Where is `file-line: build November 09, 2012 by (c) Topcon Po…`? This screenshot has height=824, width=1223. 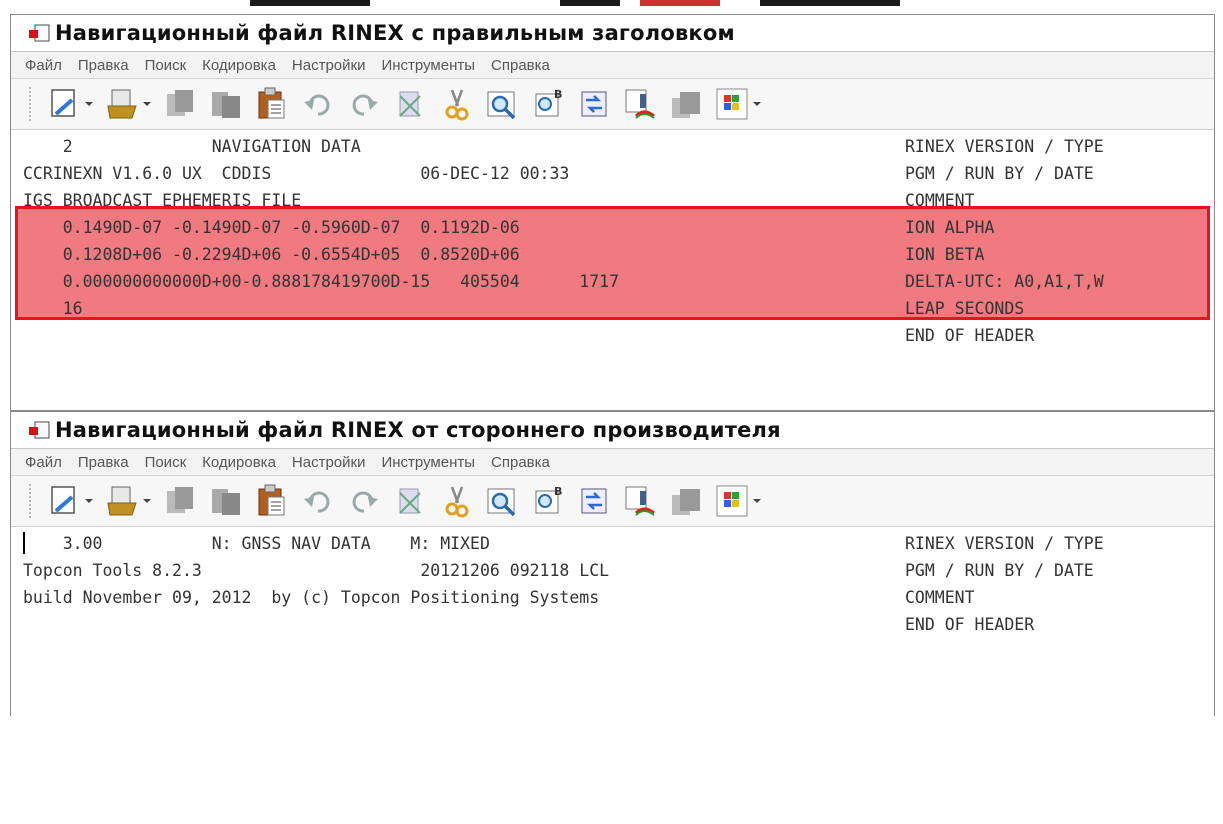 file-line: build November 09, 2012 by (c) Topcon Po… is located at coordinates (311, 597).